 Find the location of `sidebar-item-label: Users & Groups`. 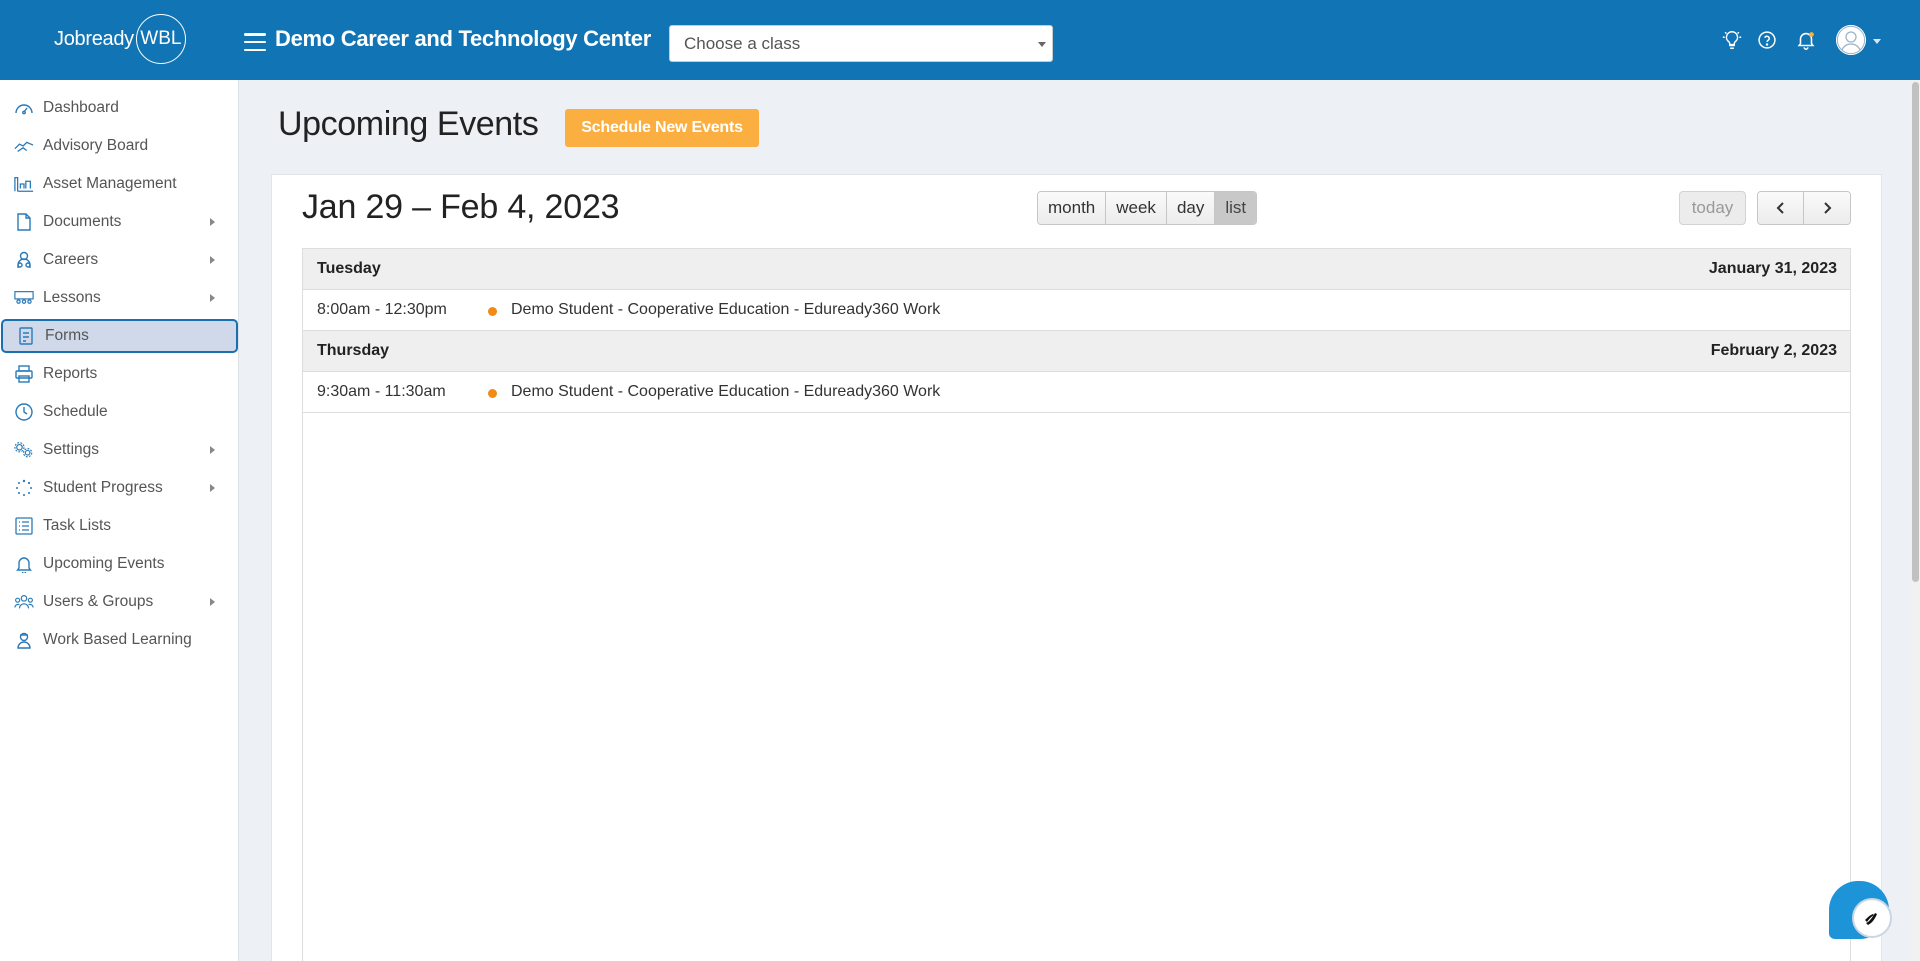

sidebar-item-label: Users & Groups is located at coordinates (98, 601).